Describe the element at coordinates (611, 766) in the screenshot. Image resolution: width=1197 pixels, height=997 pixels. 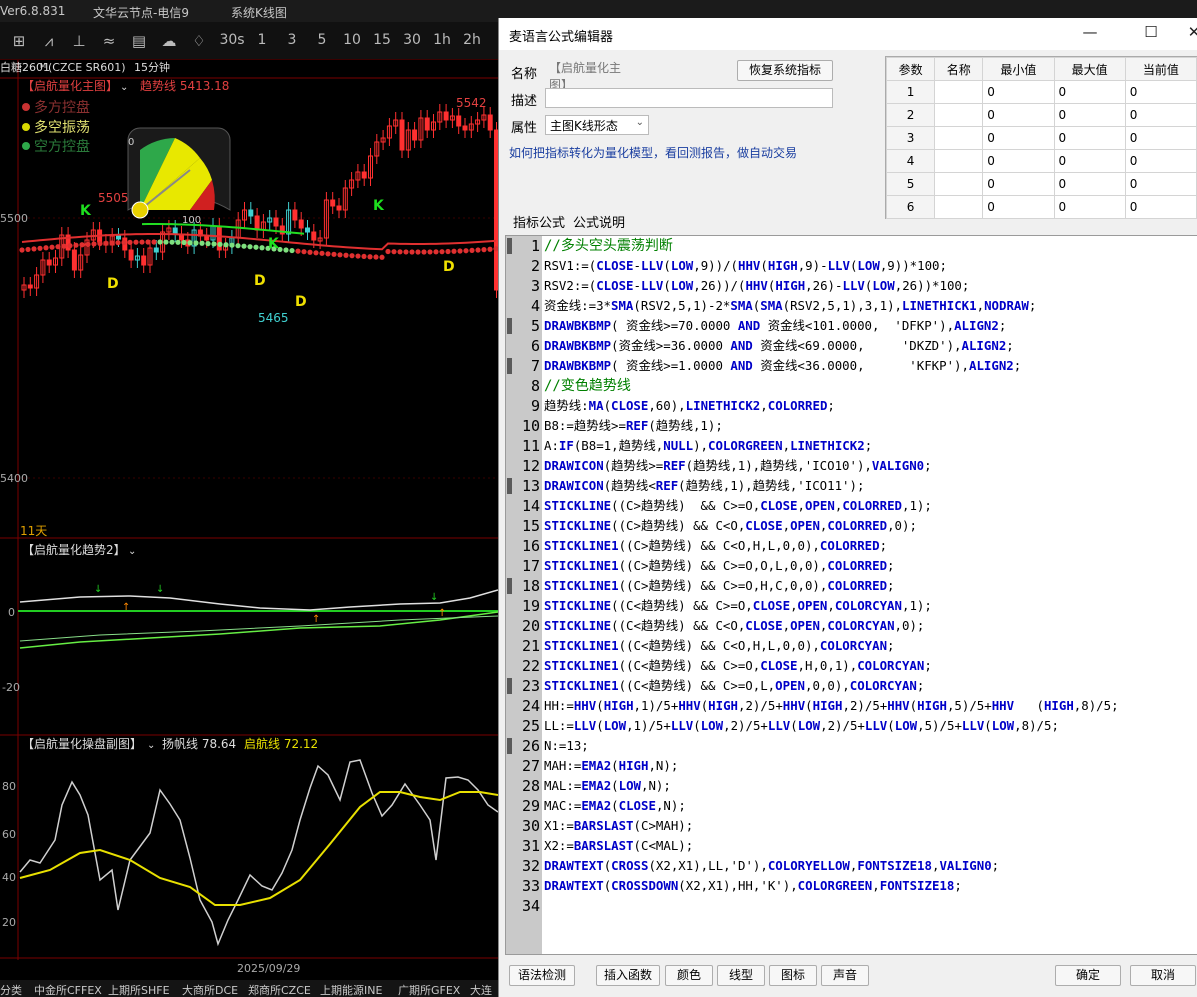
I see `code-line: MAH:=EMA2(HIGH,N);` at that location.